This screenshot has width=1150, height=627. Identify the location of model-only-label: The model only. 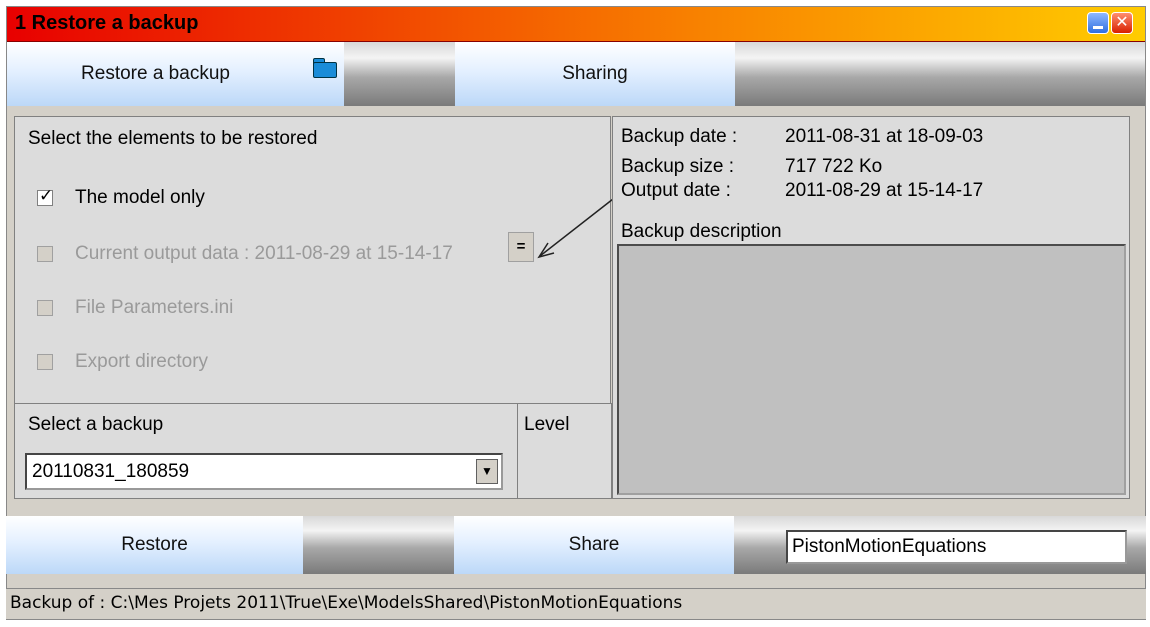
(140, 197).